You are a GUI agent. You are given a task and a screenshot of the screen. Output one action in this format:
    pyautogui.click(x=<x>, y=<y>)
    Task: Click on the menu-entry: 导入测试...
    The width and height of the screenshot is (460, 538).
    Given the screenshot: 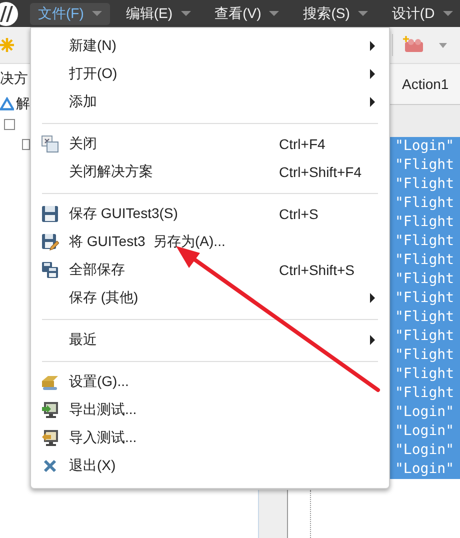 What is the action you would take?
    pyautogui.click(x=210, y=438)
    